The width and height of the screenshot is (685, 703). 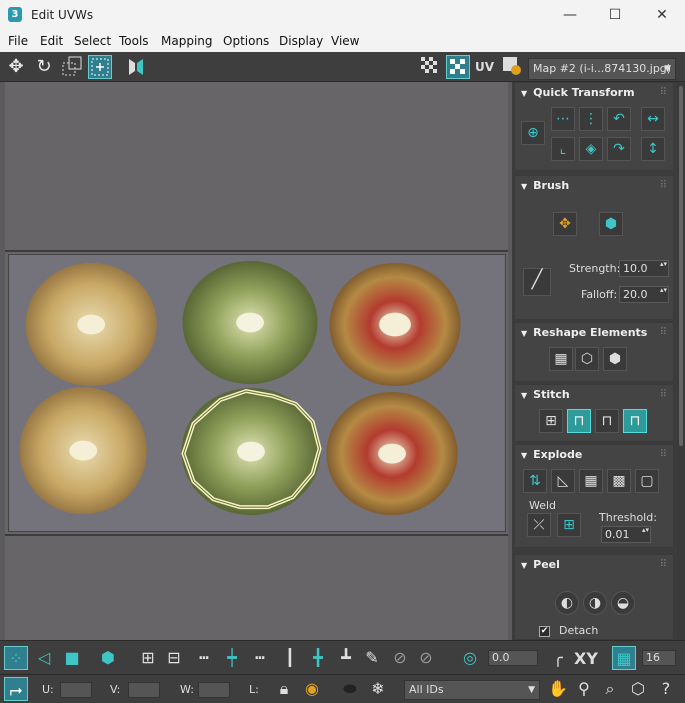 What do you see at coordinates (472, 690) in the screenshot?
I see `material-id-dropdown: All IDs ▼` at bounding box center [472, 690].